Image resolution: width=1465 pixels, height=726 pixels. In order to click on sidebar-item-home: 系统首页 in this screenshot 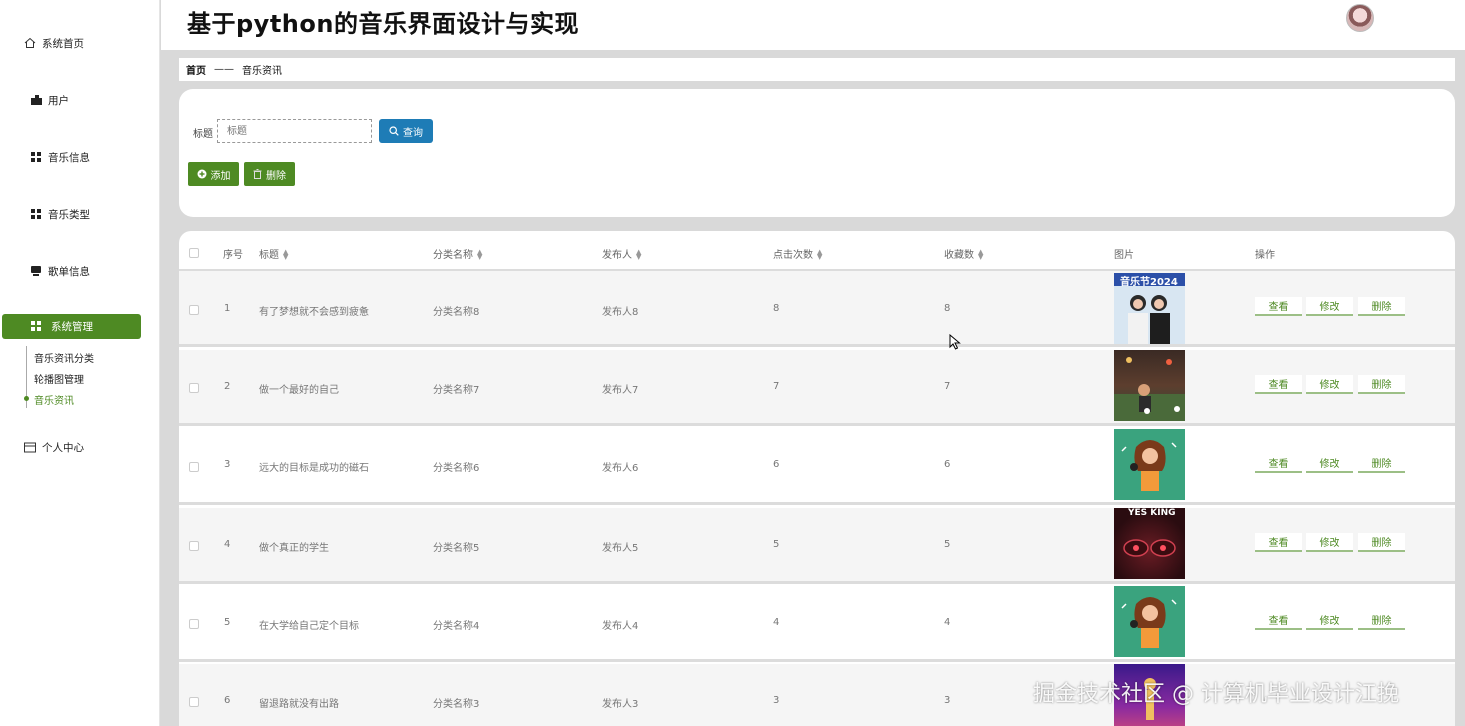, I will do `click(54, 43)`.